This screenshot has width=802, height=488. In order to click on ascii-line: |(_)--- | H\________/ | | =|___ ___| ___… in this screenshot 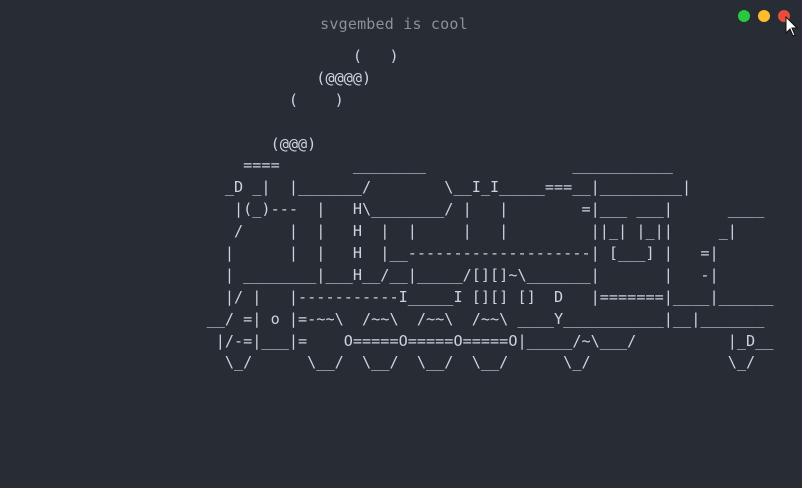, I will do `click(467, 209)`.